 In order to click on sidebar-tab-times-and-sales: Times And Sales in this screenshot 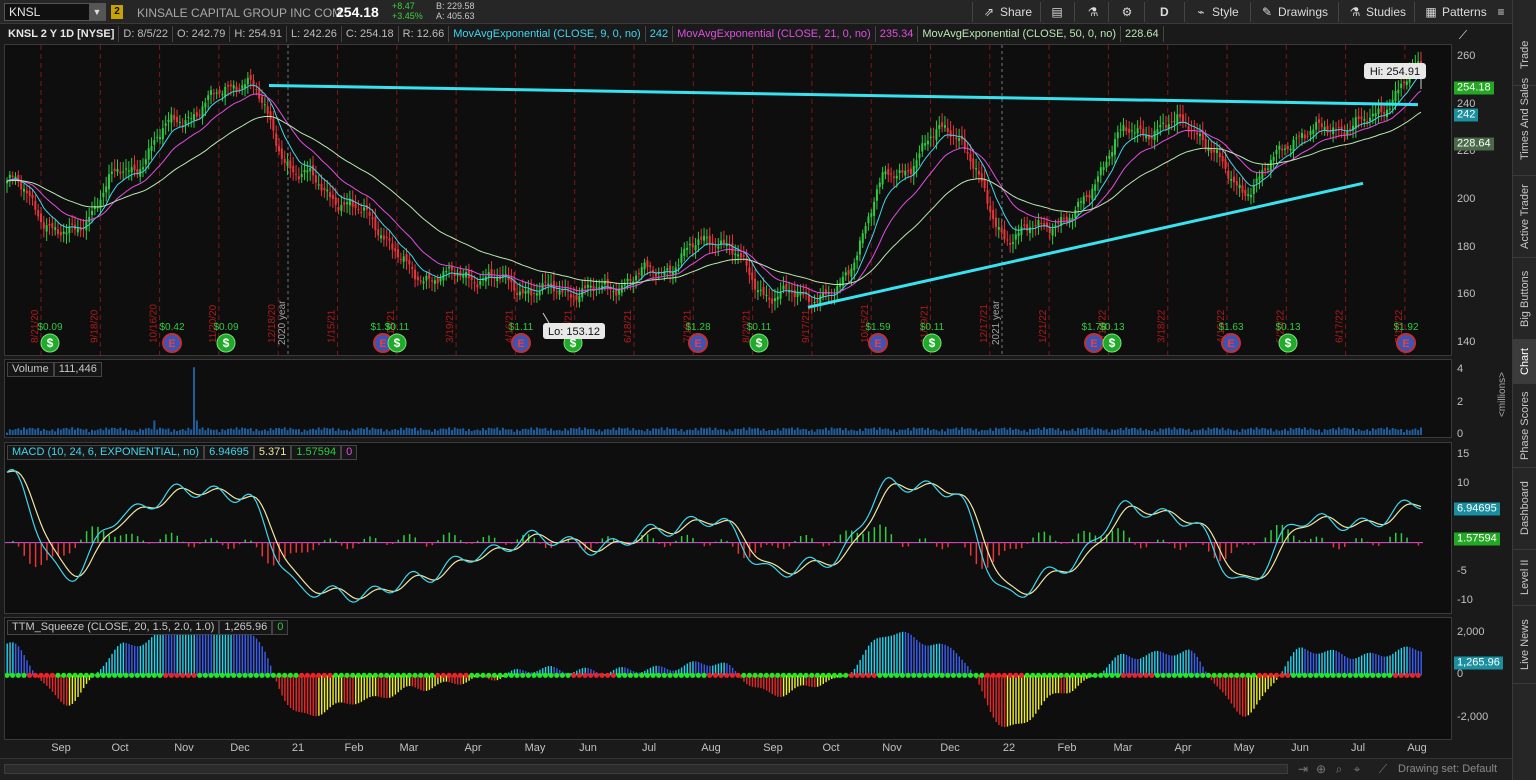, I will do `click(1524, 119)`.